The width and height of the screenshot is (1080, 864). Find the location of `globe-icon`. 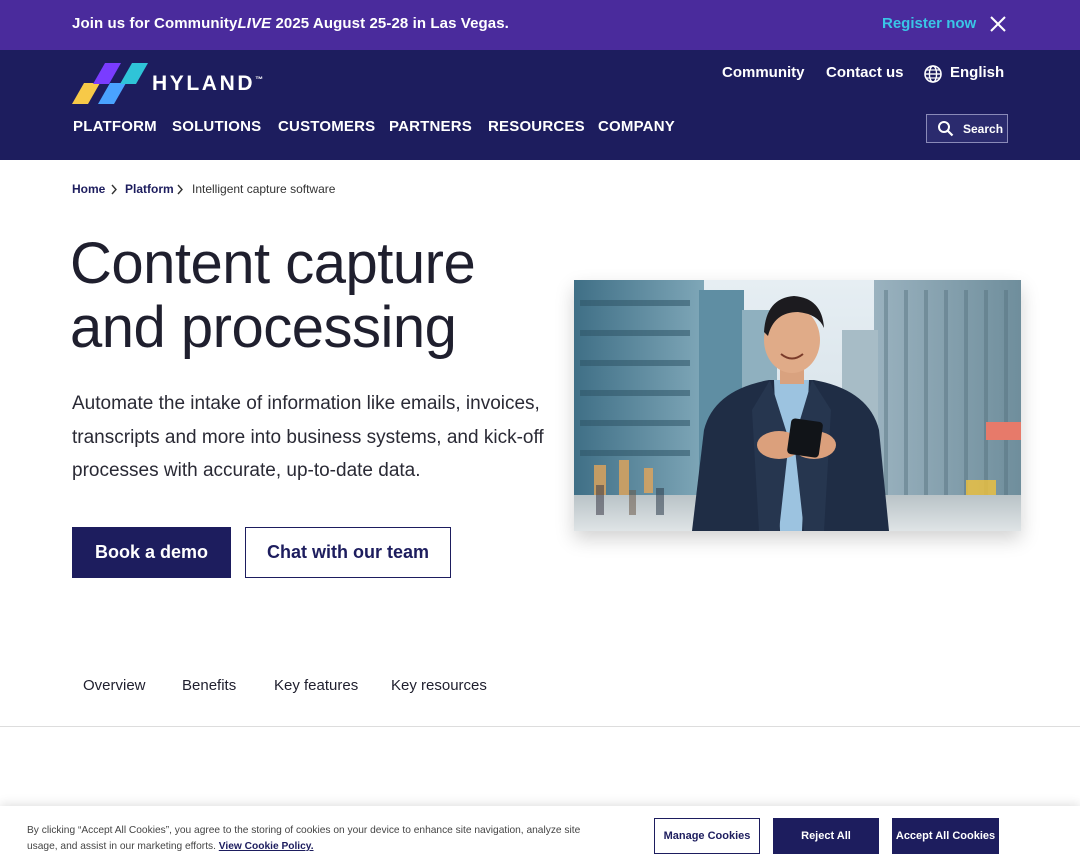

globe-icon is located at coordinates (933, 74).